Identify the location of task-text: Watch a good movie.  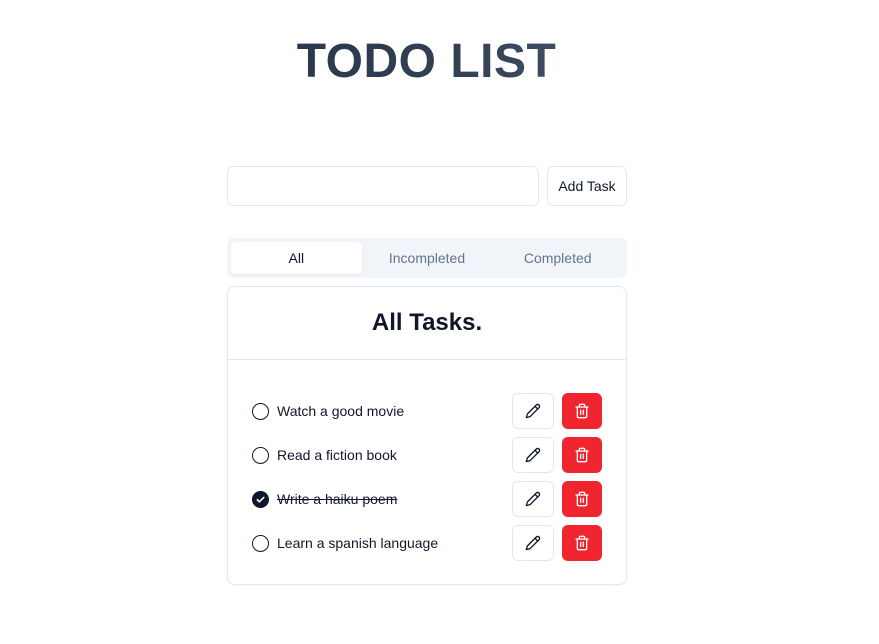
(341, 411).